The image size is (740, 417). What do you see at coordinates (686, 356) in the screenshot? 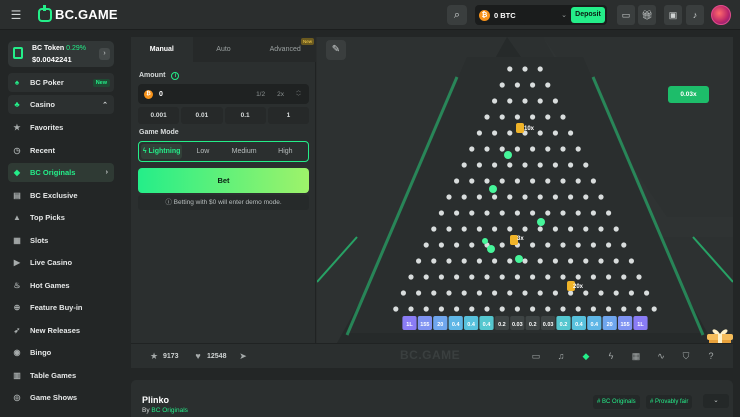
I see `fairness-shield-icon: ⛉` at bounding box center [686, 356].